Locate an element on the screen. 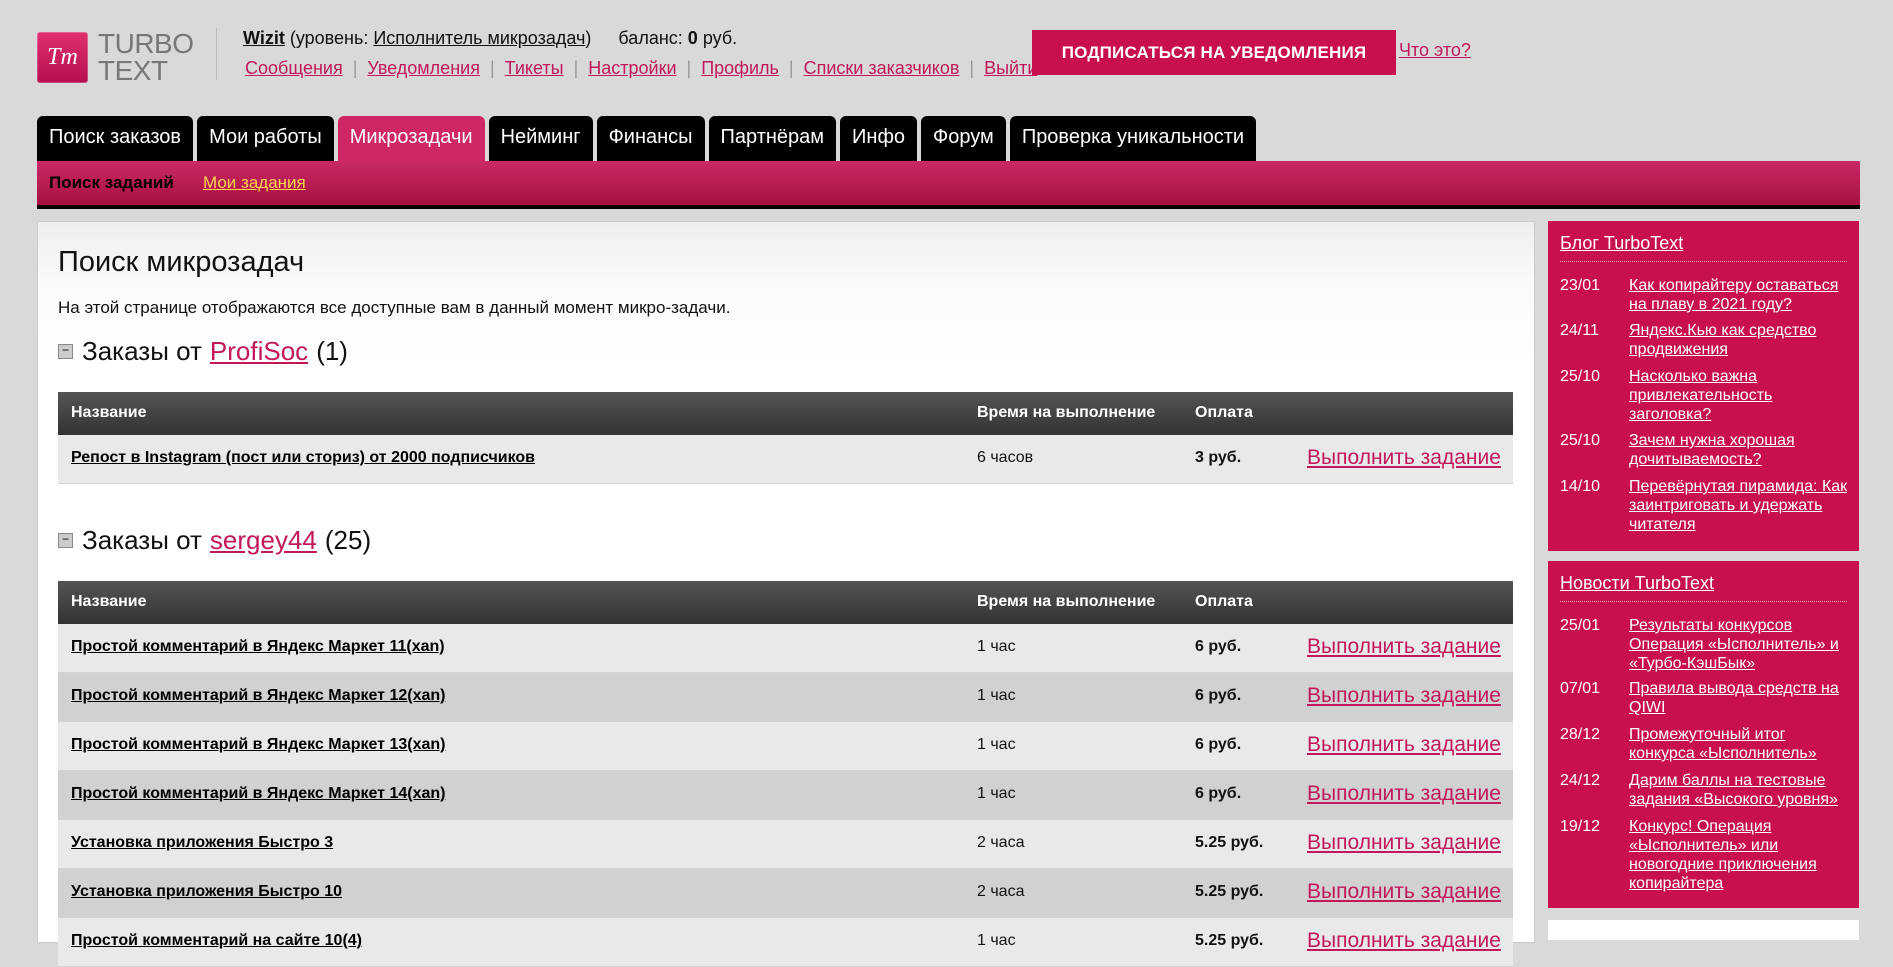 The image size is (1893, 967). username-link: Wizit is located at coordinates (264, 38).